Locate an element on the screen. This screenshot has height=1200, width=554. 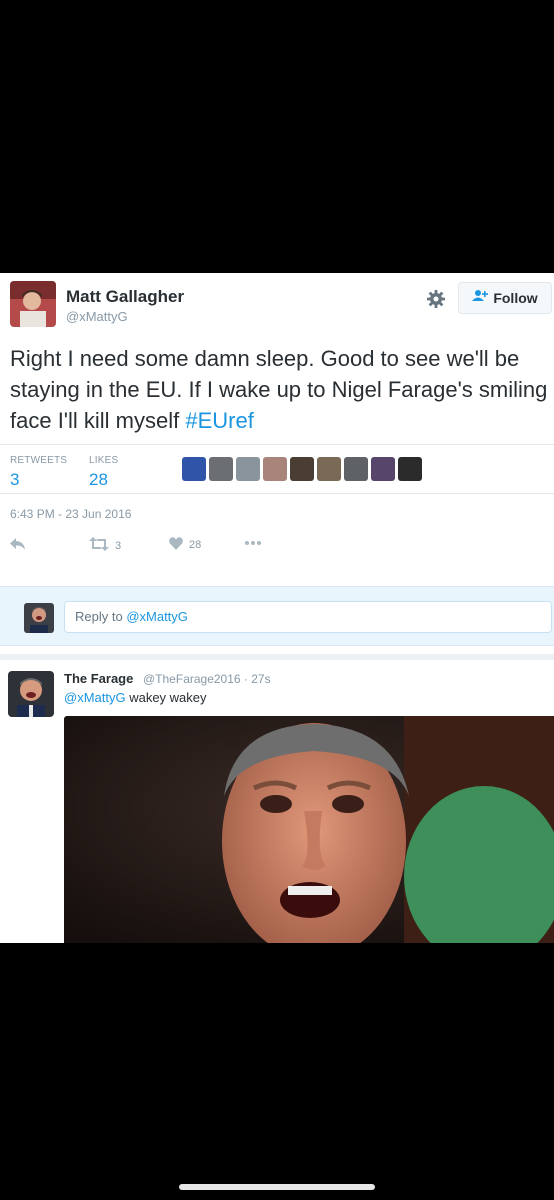
retweet-action-count: 3 is located at coordinates (118, 545).